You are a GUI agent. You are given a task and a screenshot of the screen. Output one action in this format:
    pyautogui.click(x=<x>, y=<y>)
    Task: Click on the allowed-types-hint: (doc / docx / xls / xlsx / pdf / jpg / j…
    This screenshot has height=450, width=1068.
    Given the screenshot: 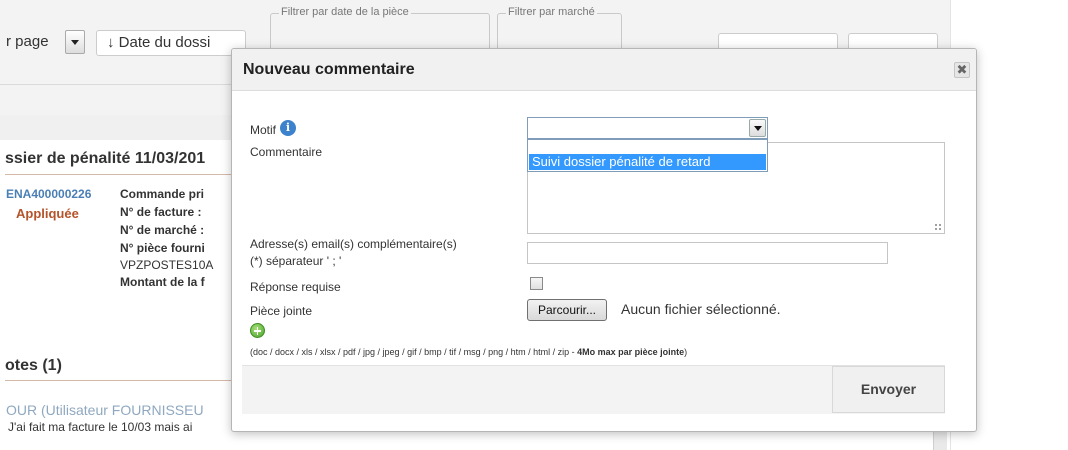 What is the action you would take?
    pyautogui.click(x=468, y=352)
    